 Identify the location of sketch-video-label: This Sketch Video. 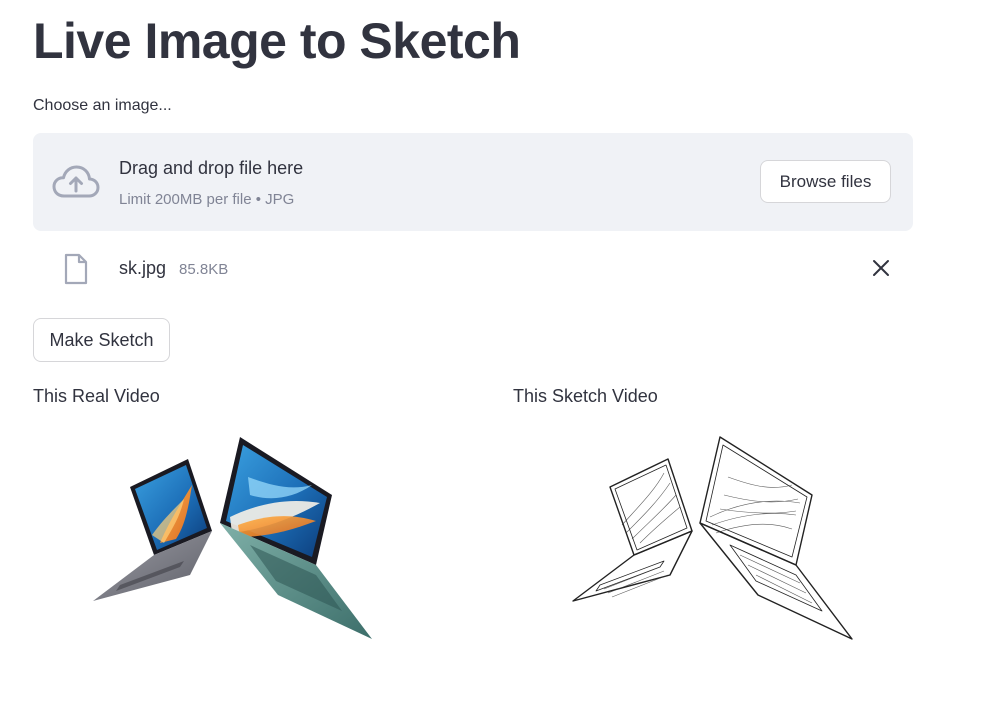
(585, 396).